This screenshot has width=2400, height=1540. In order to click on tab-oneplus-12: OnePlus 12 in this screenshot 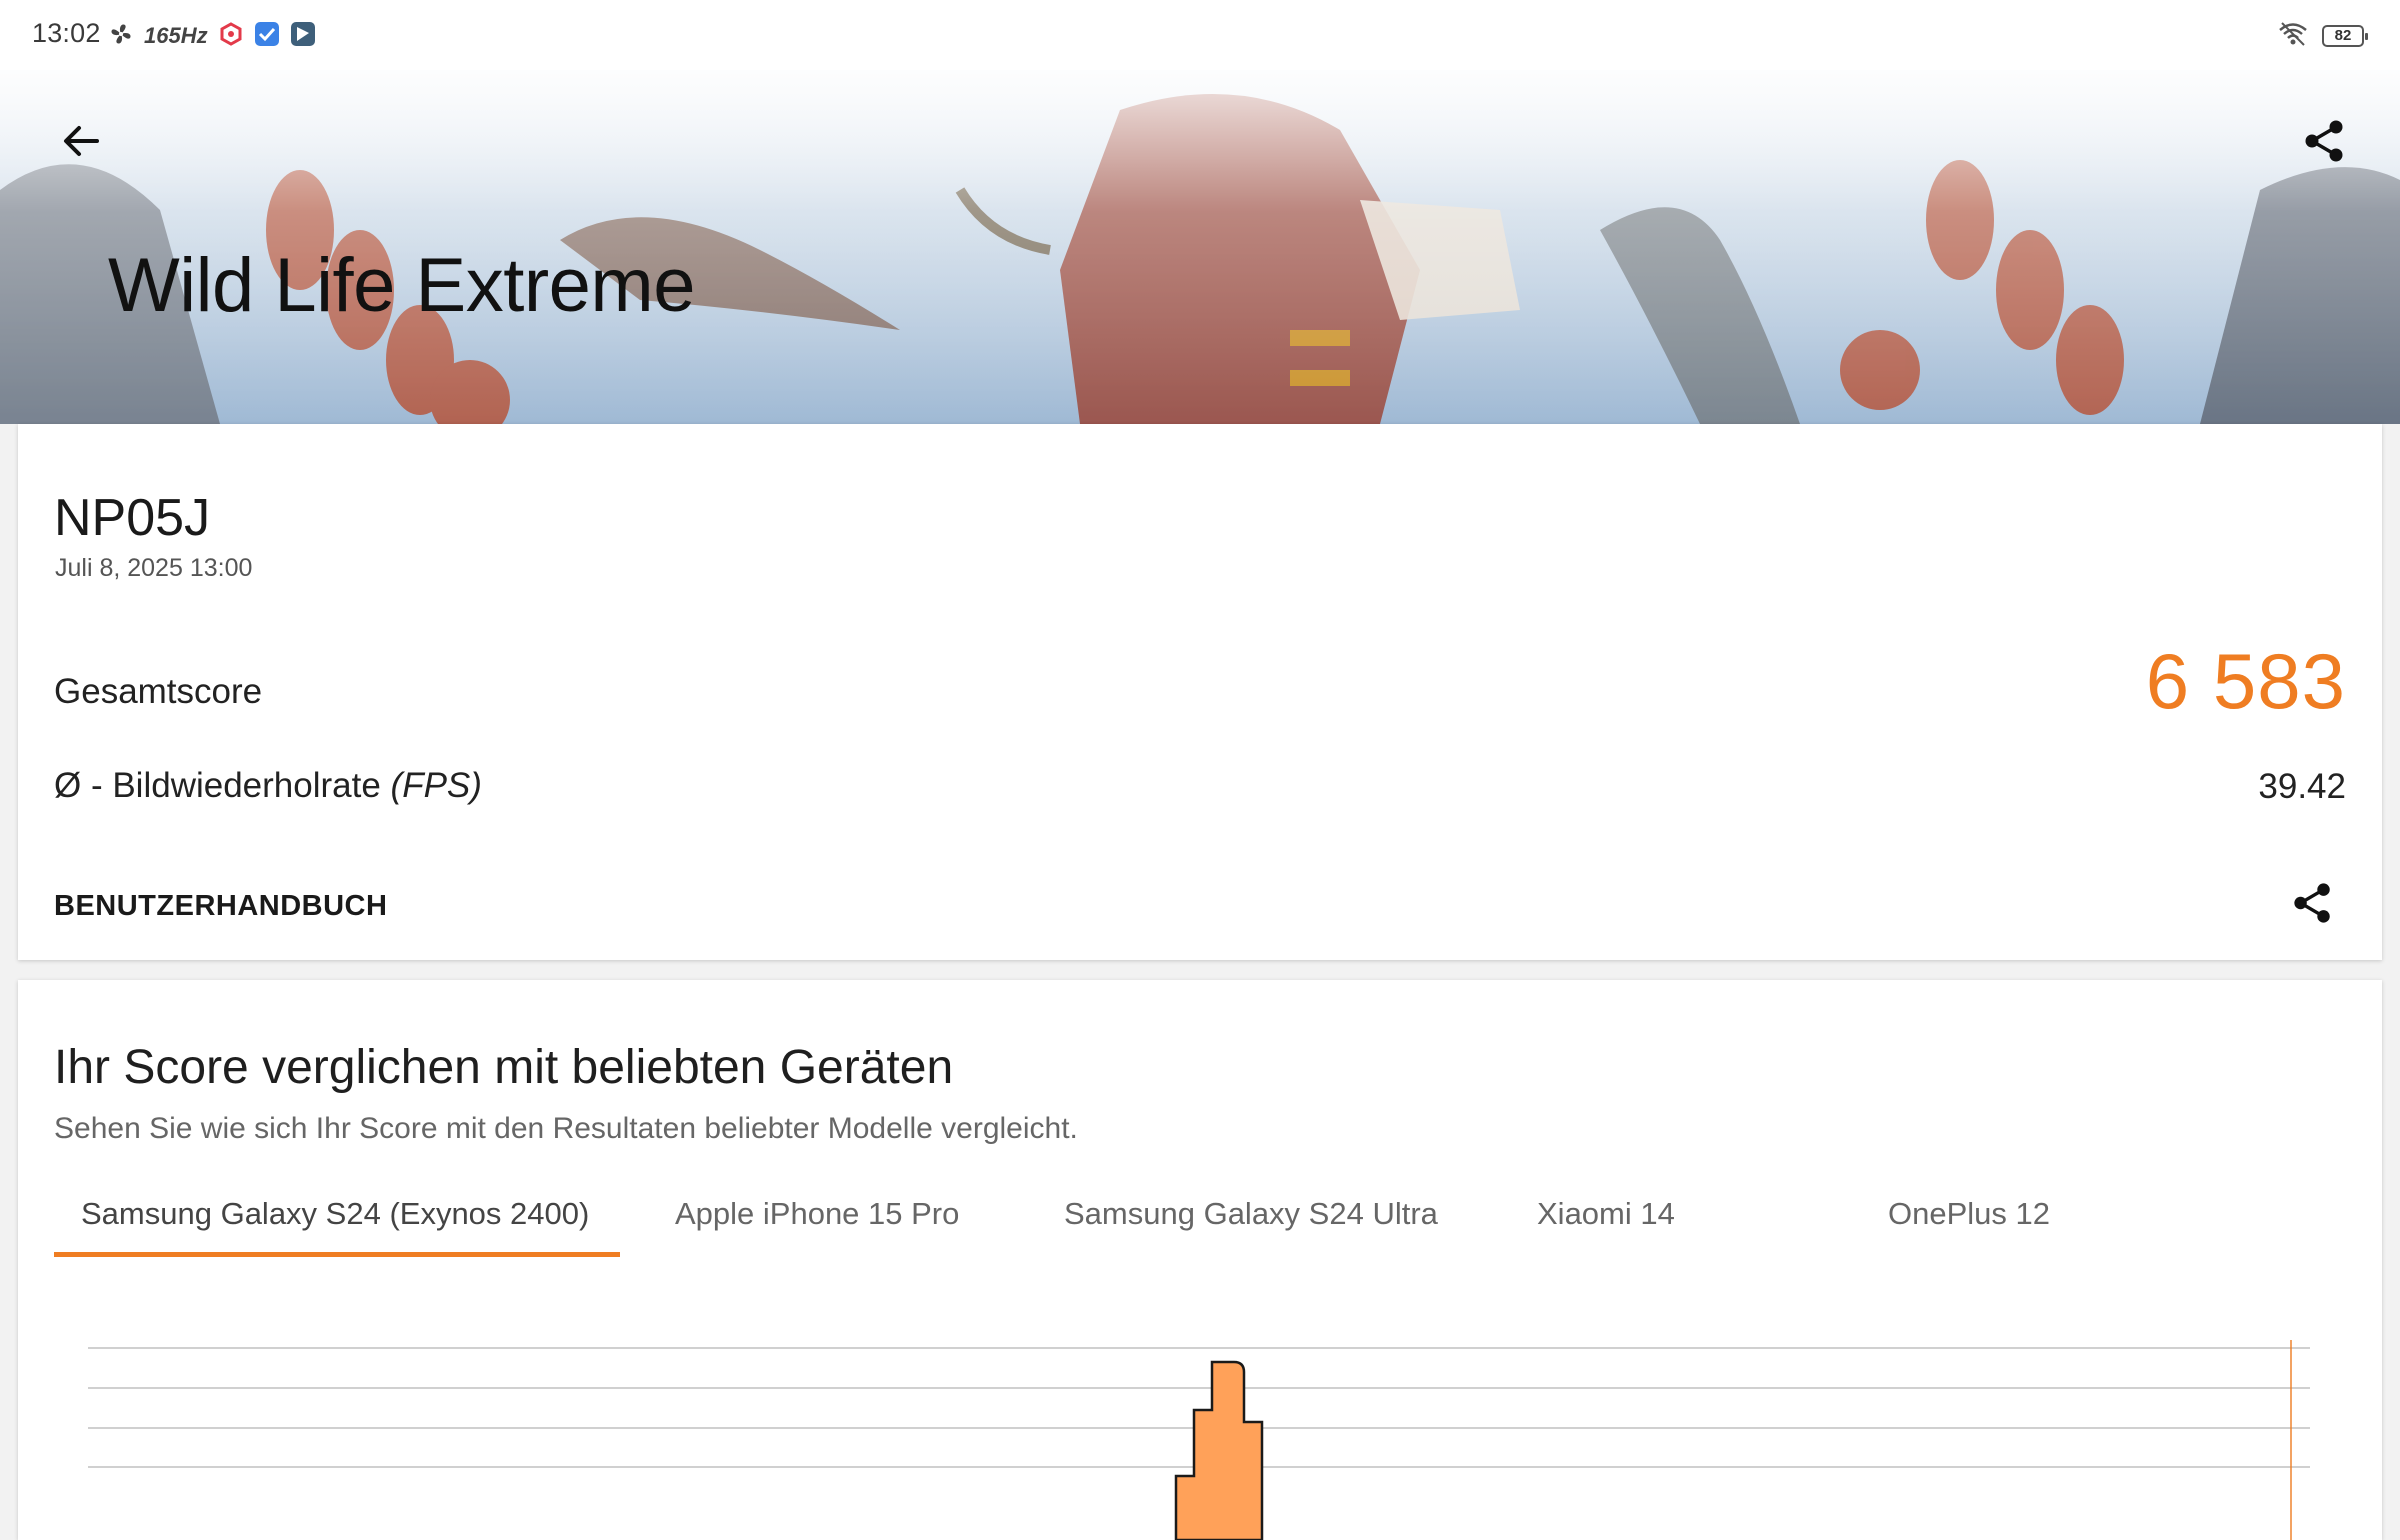, I will do `click(1969, 1217)`.